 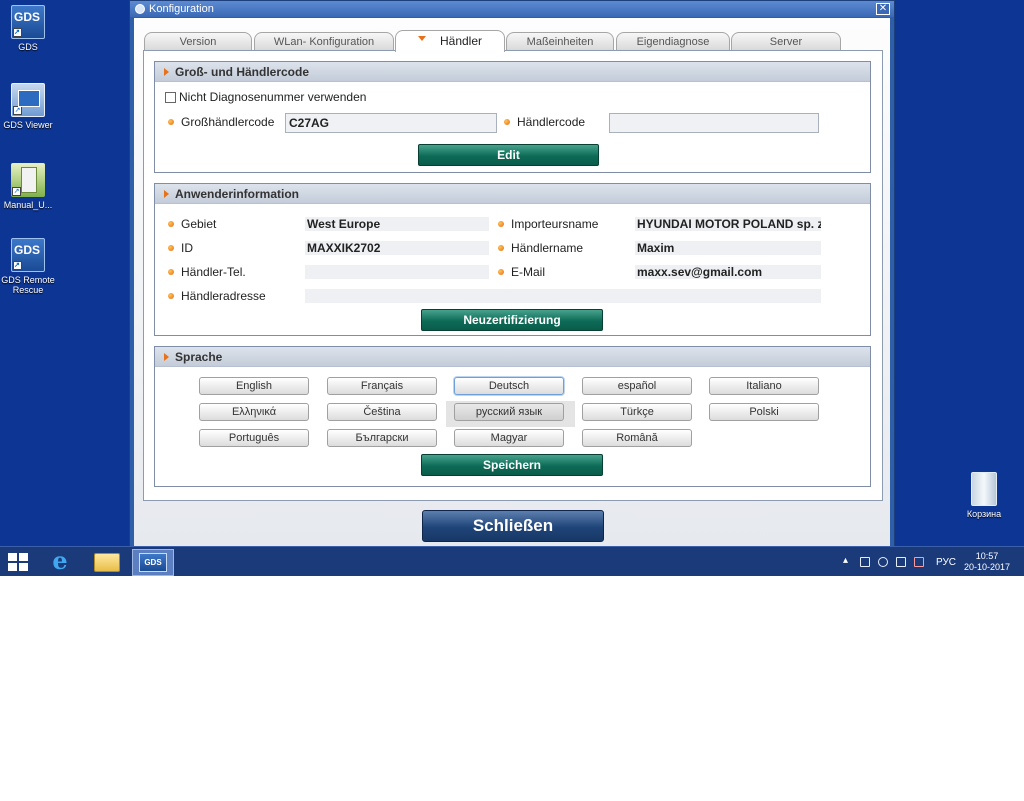 I want to click on email-value: maxx.sev@gmail.com, so click(x=728, y=272).